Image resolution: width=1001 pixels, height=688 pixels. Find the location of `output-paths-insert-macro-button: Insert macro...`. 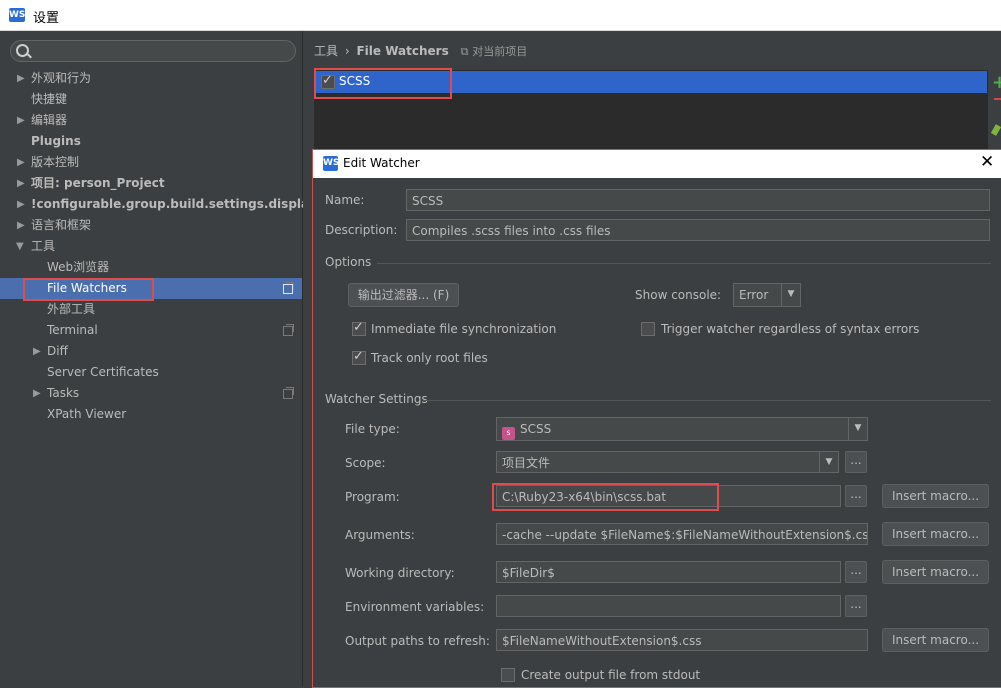

output-paths-insert-macro-button: Insert macro... is located at coordinates (935, 640).